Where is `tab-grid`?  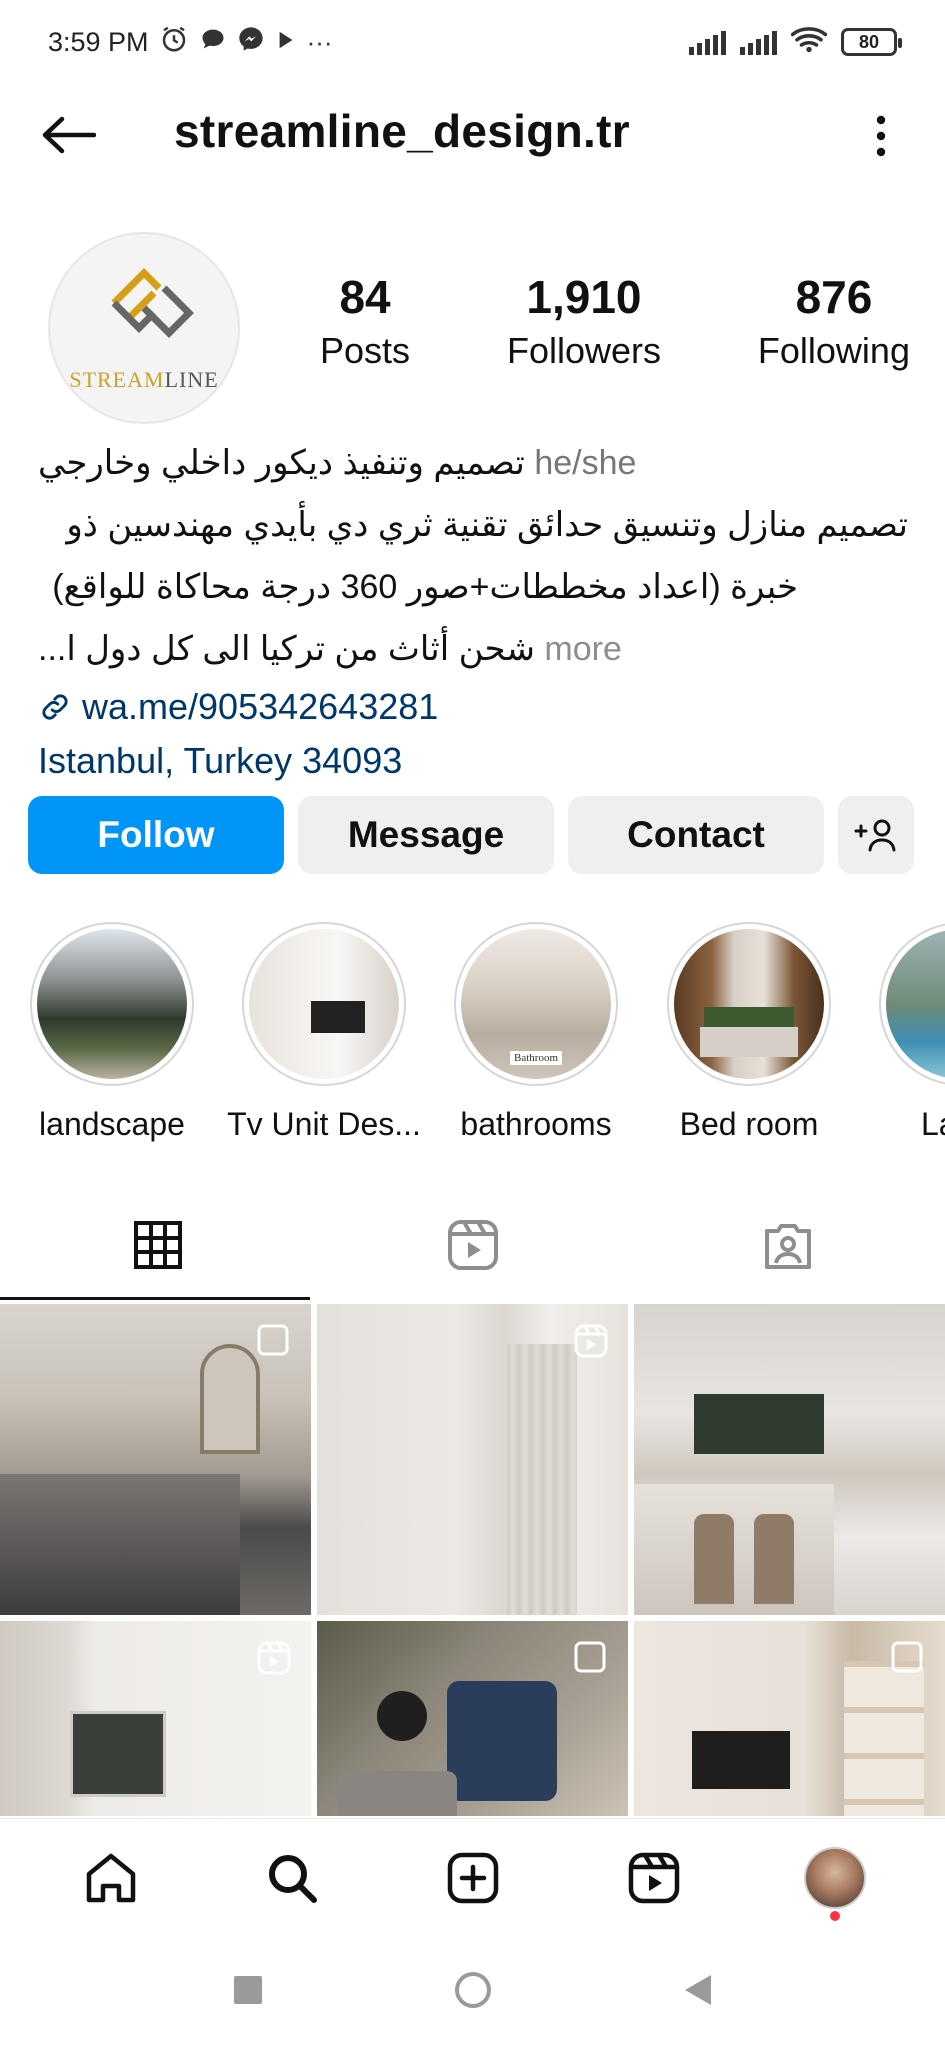 tab-grid is located at coordinates (157, 1245).